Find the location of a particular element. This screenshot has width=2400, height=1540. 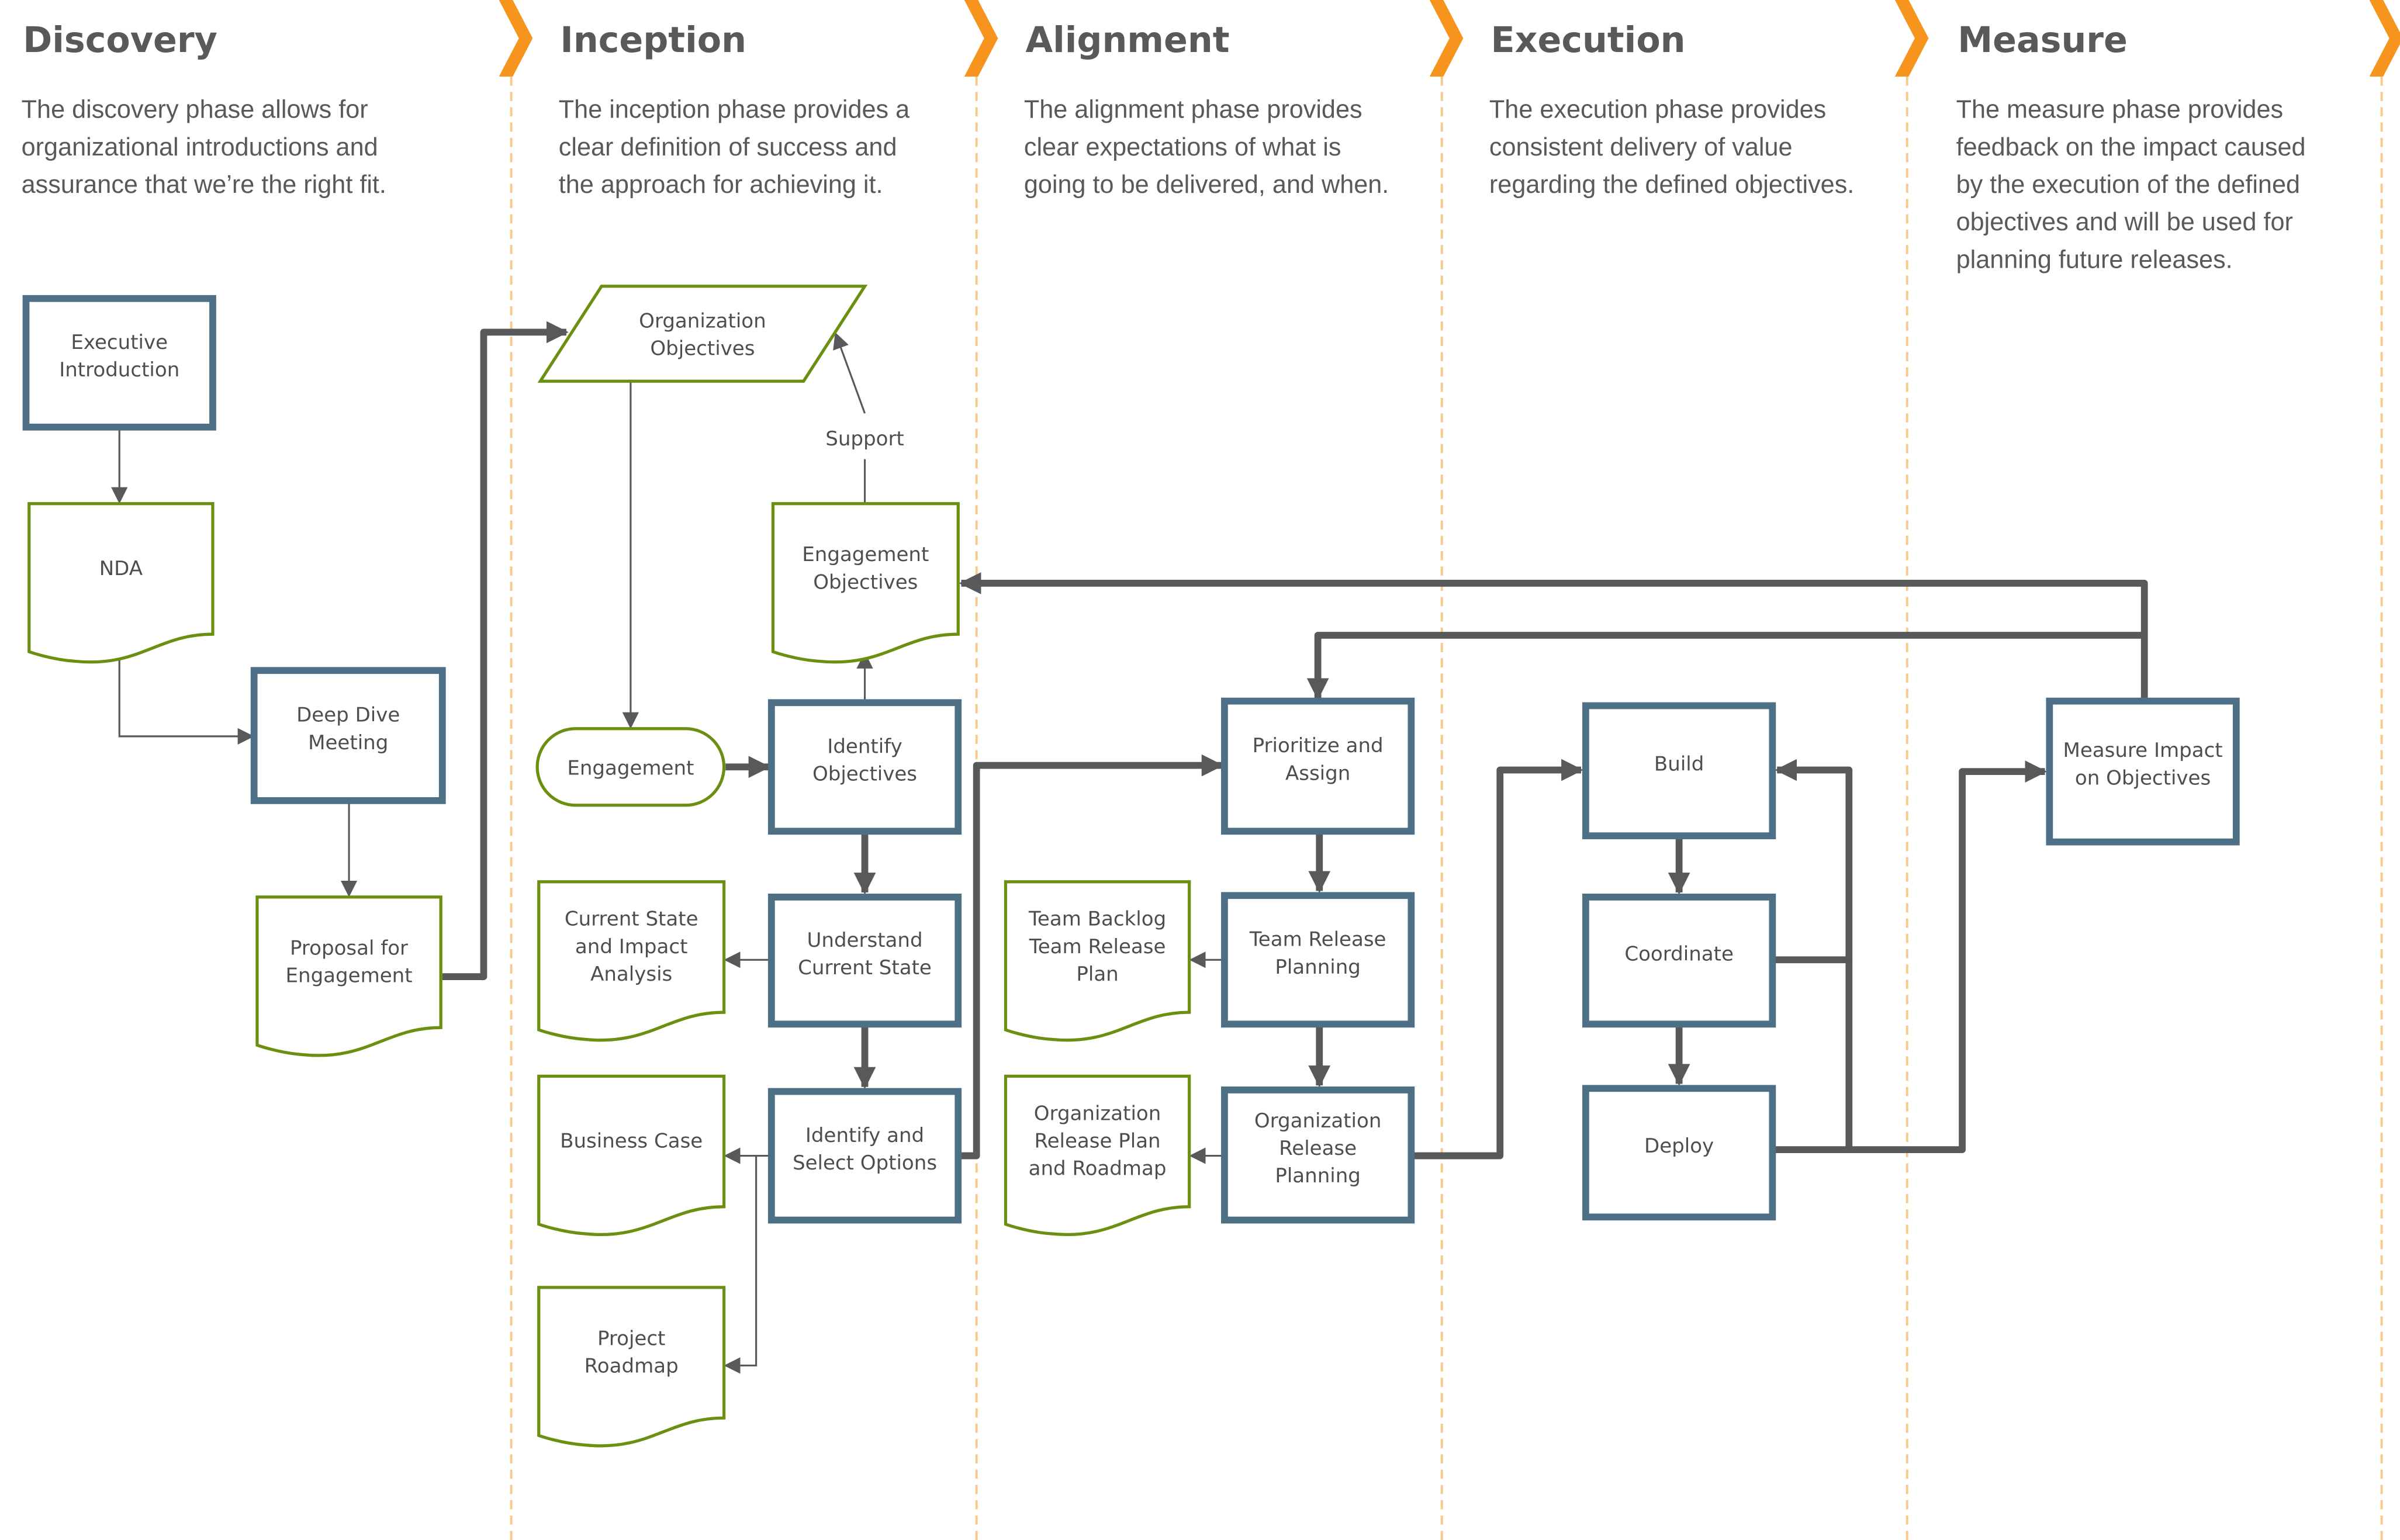

connector-label: Support is located at coordinates (864, 439).